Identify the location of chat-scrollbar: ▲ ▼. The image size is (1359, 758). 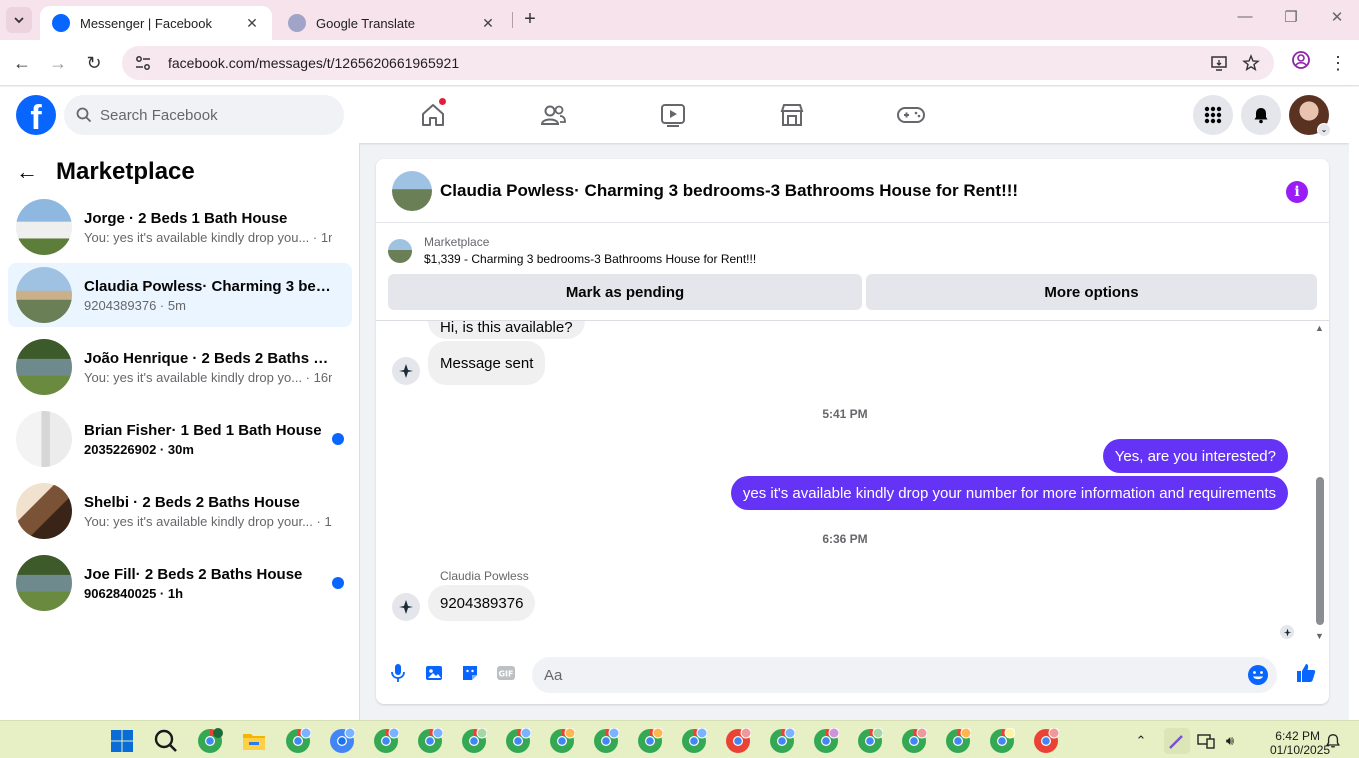
(1320, 484).